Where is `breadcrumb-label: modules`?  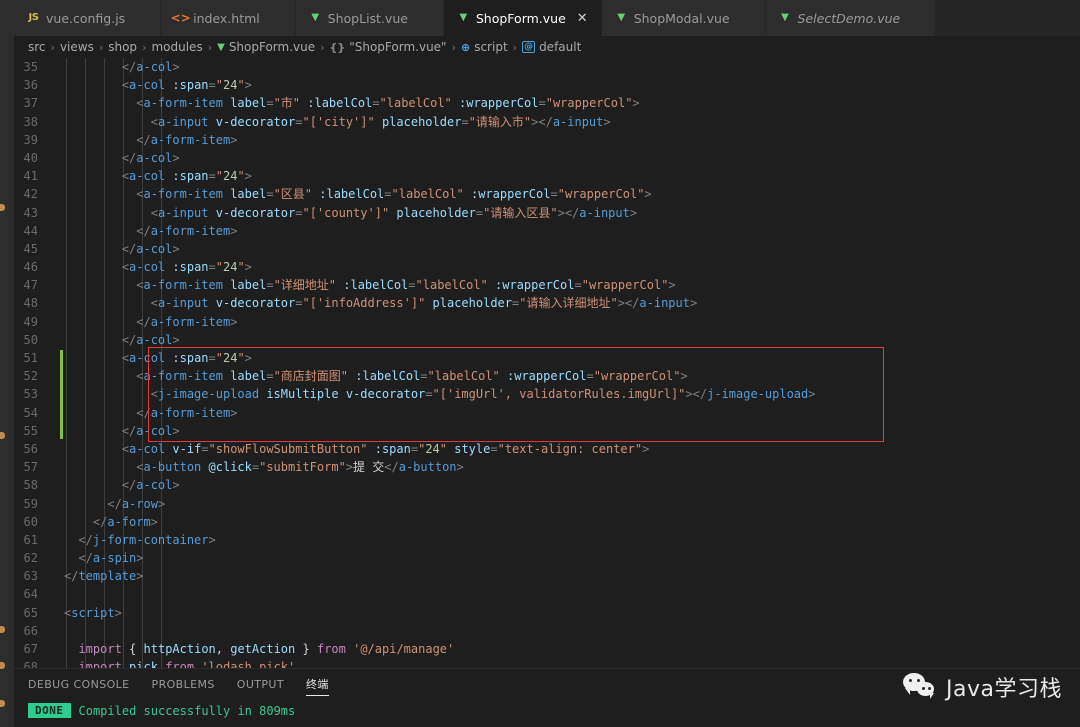
breadcrumb-label: modules is located at coordinates (177, 47).